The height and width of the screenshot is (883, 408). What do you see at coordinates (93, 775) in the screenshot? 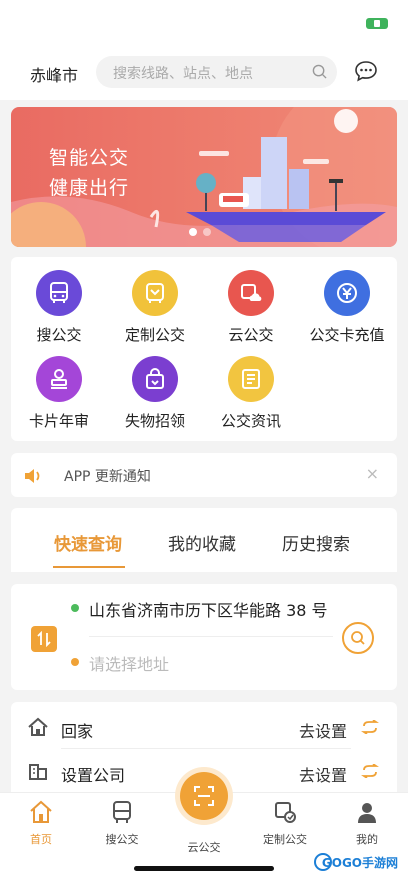
I see `favorite-label: 设置公司` at bounding box center [93, 775].